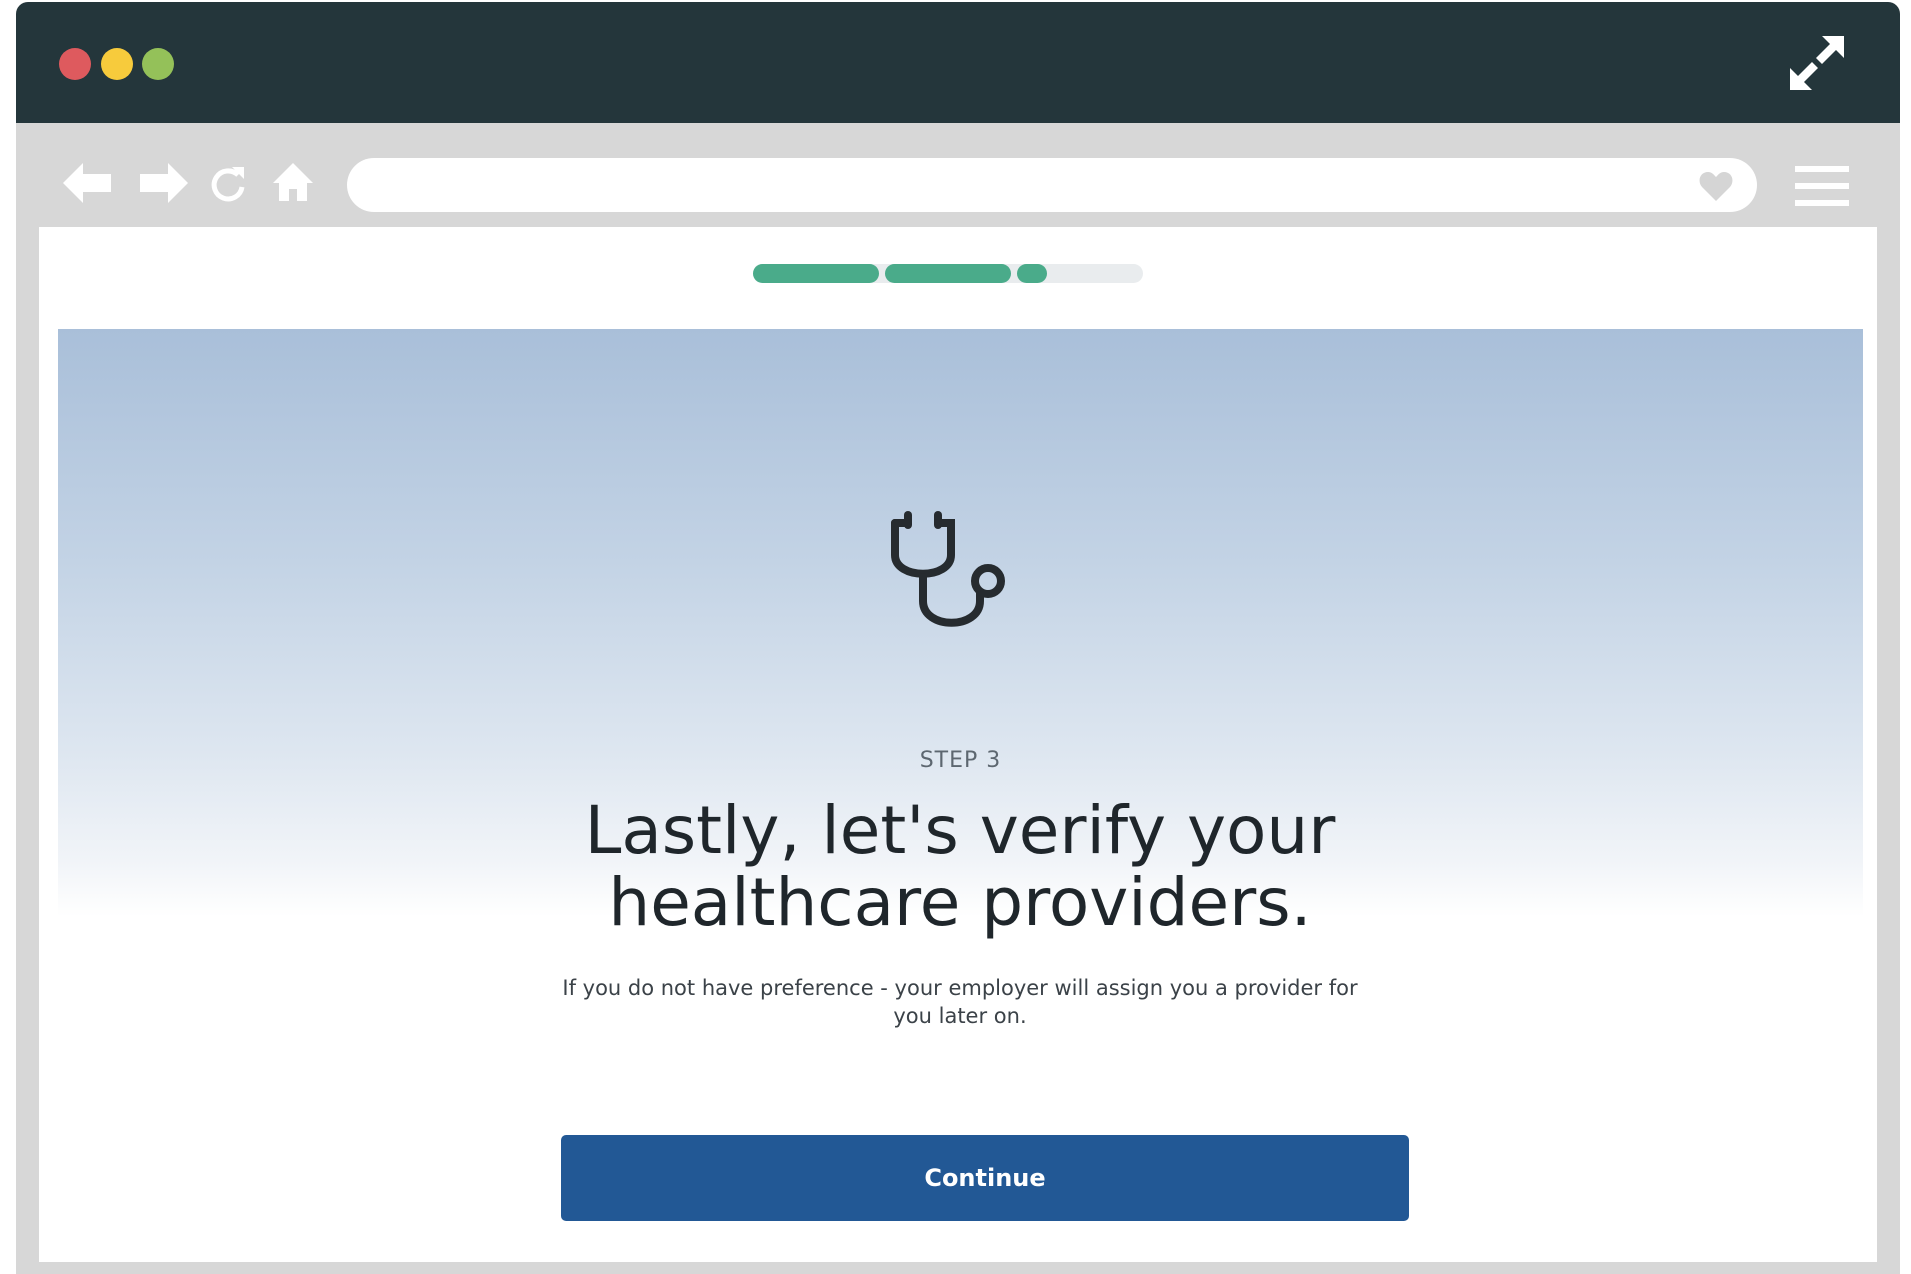 Image resolution: width=1911 pixels, height=1274 pixels. What do you see at coordinates (1822, 186) in the screenshot?
I see `hamburger-menu-icon` at bounding box center [1822, 186].